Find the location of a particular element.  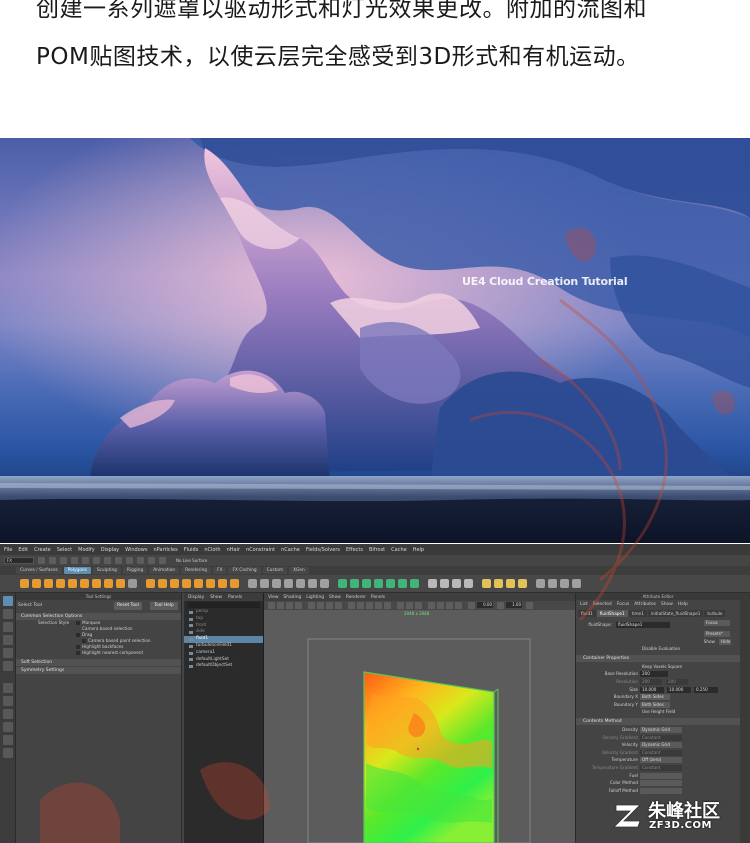

density-dropdown: Dynamic Grid is located at coordinates (661, 729).